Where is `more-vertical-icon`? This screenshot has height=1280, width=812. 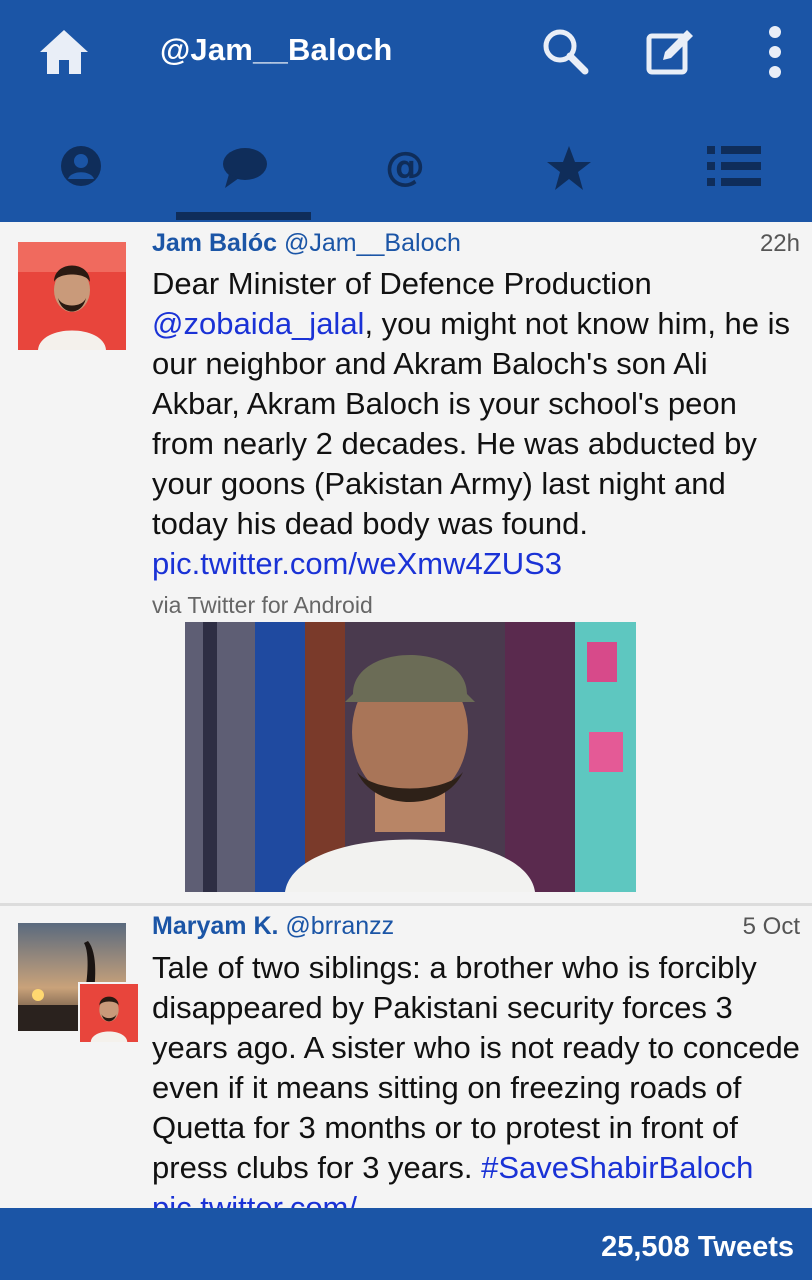 more-vertical-icon is located at coordinates (775, 52).